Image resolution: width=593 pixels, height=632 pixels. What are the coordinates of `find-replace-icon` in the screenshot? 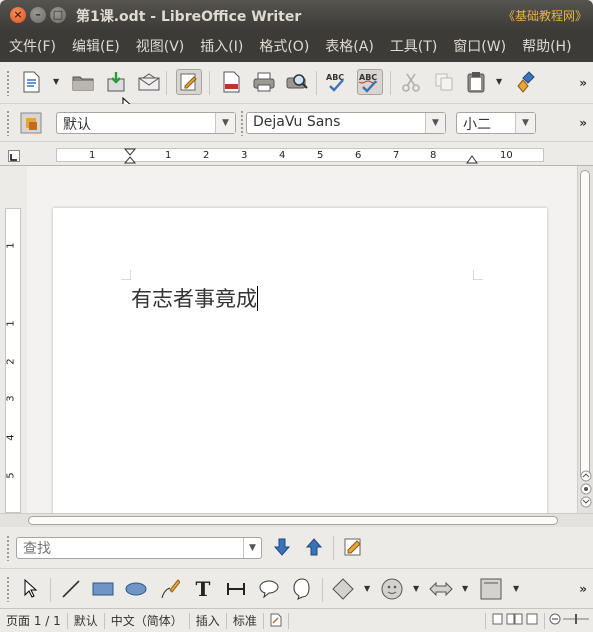 It's located at (355, 547).